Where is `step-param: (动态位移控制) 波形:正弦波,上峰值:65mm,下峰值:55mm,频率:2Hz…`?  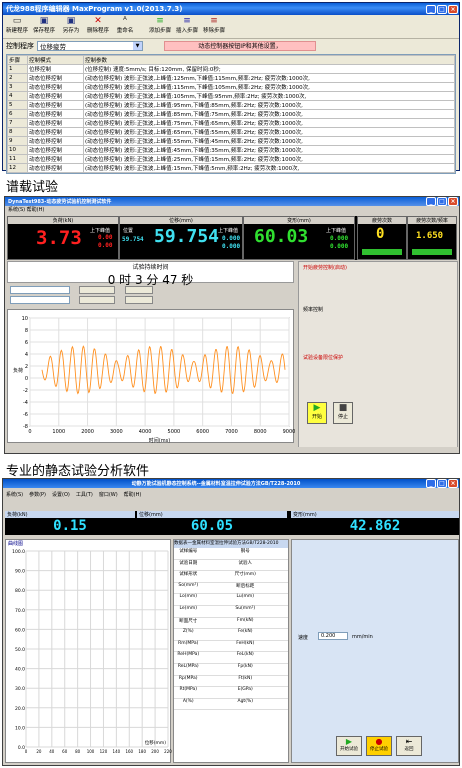 step-param: (动态位移控制) 波形:正弦波,上峰值:65mm,下峰值:55mm,频率:2Hz… is located at coordinates (269, 132).